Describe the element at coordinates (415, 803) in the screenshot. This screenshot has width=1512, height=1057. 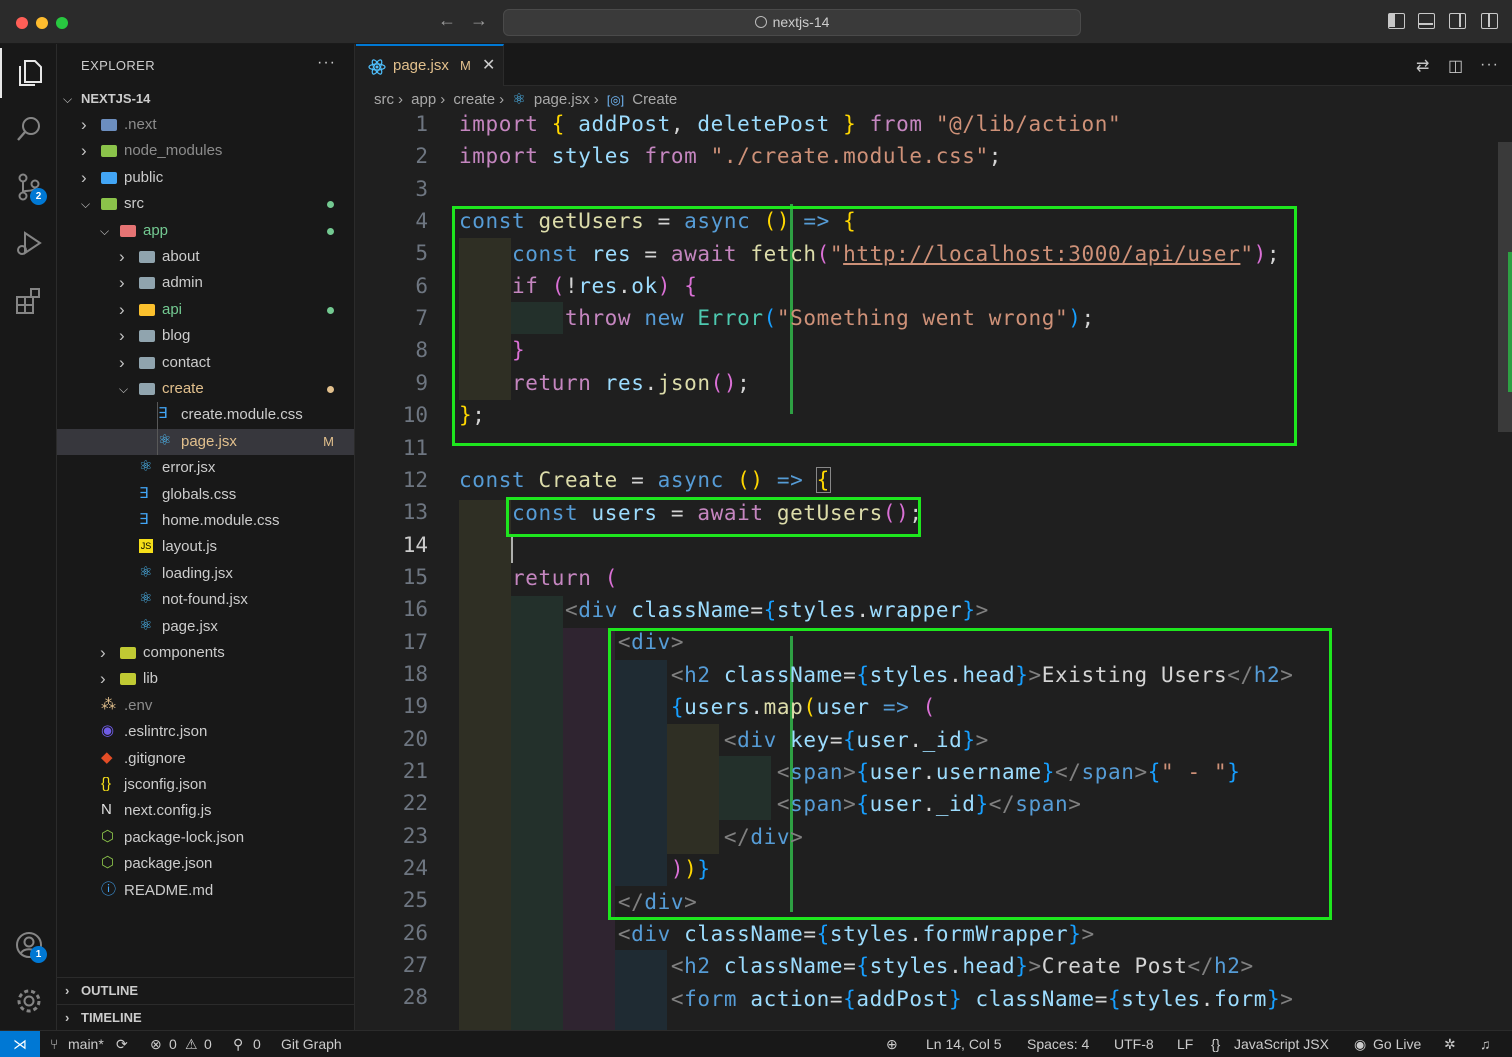
I see `line-number: 22` at that location.